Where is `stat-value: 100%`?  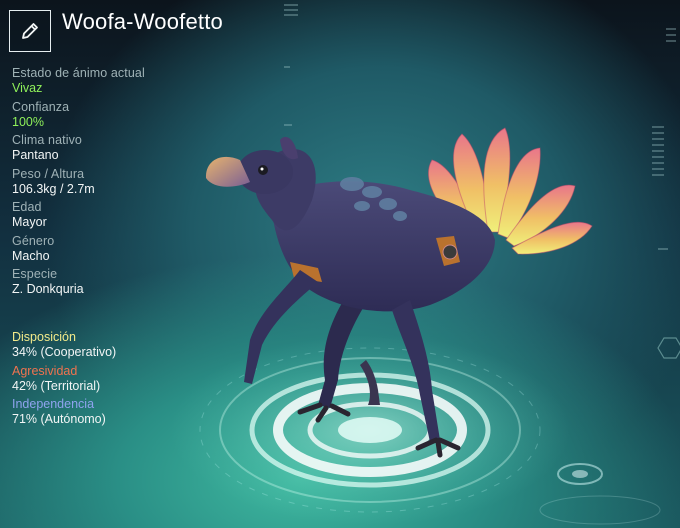
stat-value: 100% is located at coordinates (28, 121).